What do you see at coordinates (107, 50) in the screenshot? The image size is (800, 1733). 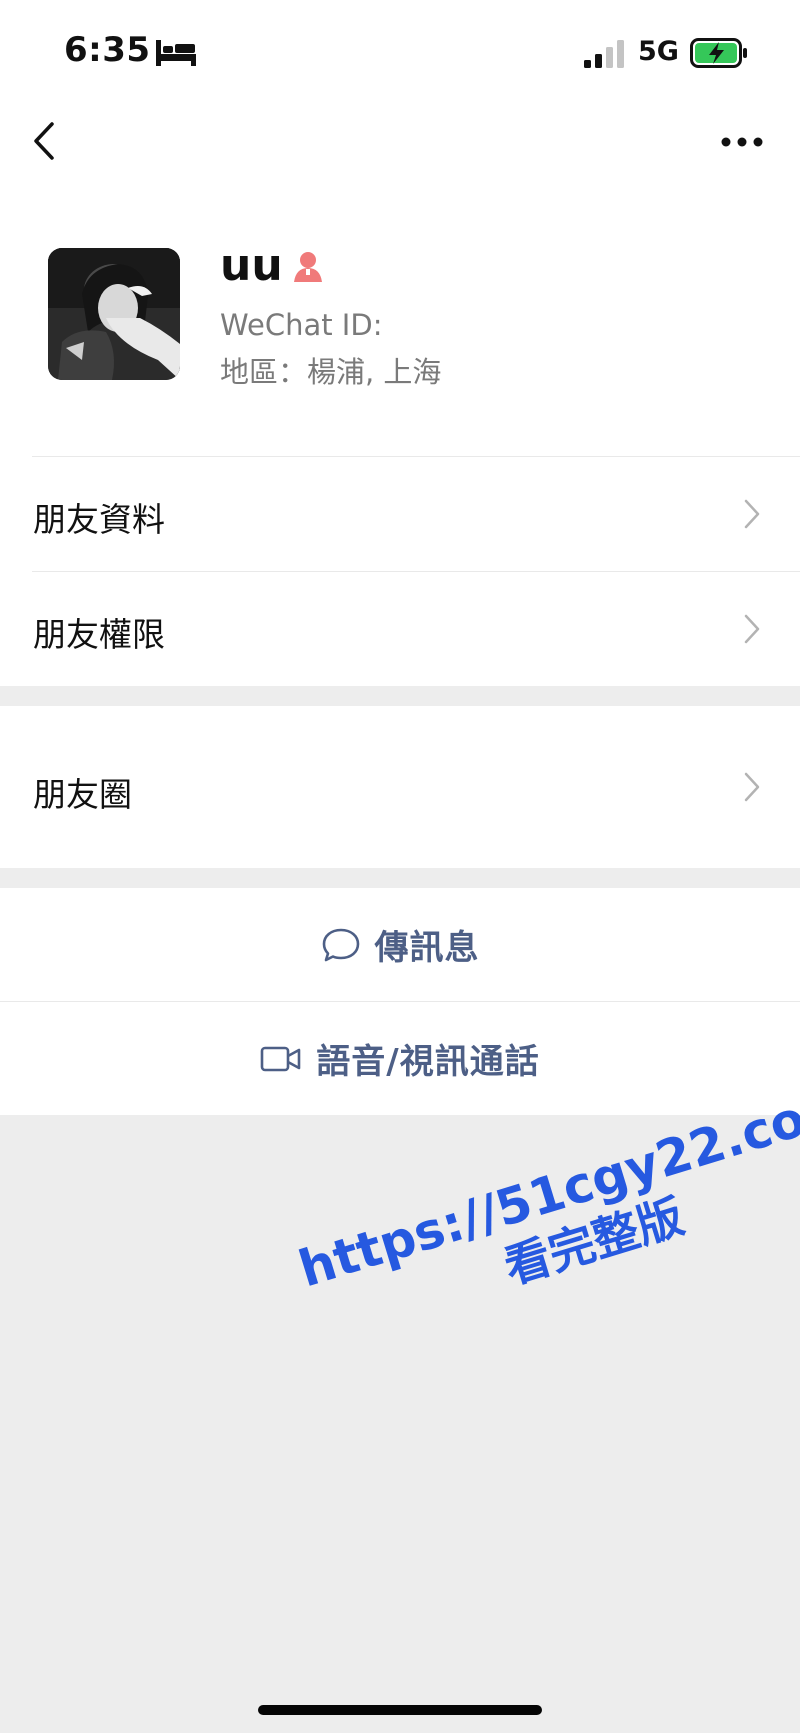 I see `status-time: 6:35` at bounding box center [107, 50].